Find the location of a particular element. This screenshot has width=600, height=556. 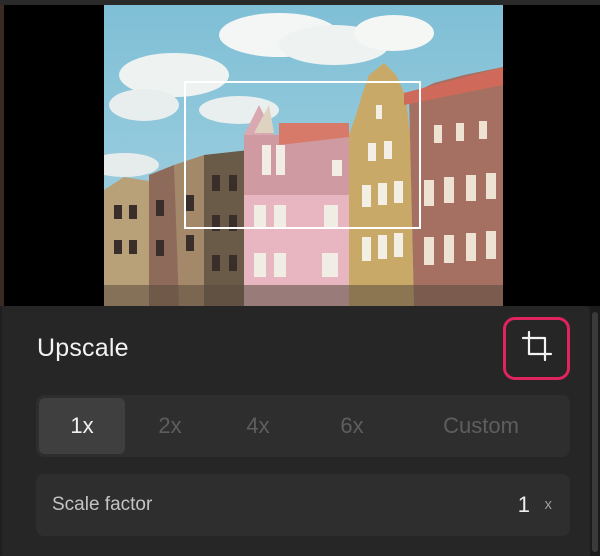

scrollbar is located at coordinates (595, 431).